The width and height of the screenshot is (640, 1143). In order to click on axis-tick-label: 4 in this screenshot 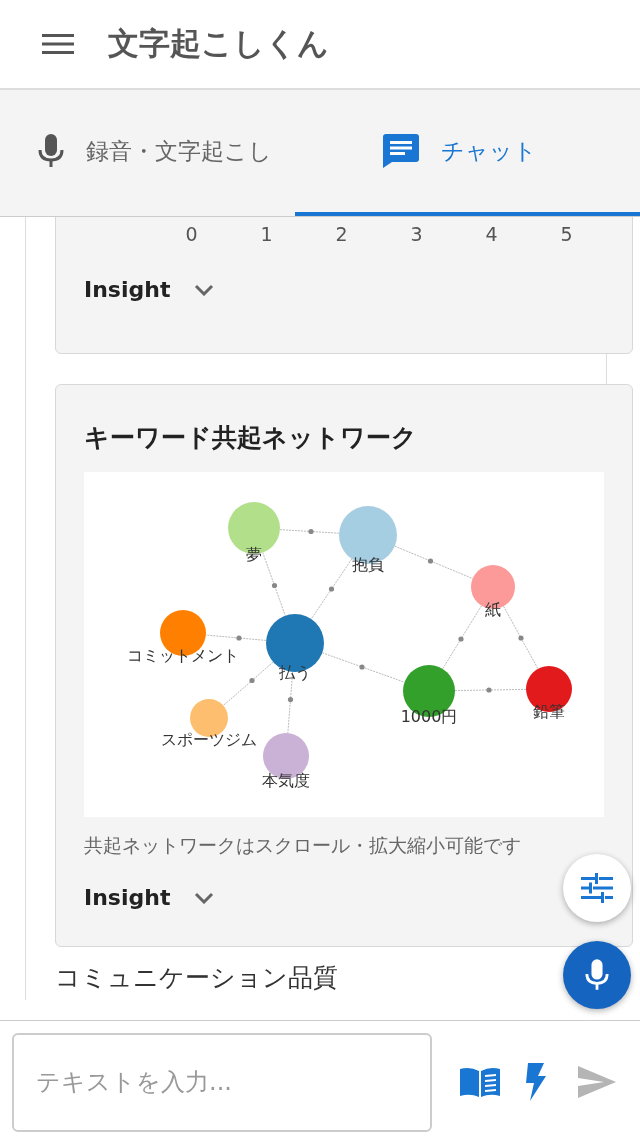, I will do `click(491, 234)`.